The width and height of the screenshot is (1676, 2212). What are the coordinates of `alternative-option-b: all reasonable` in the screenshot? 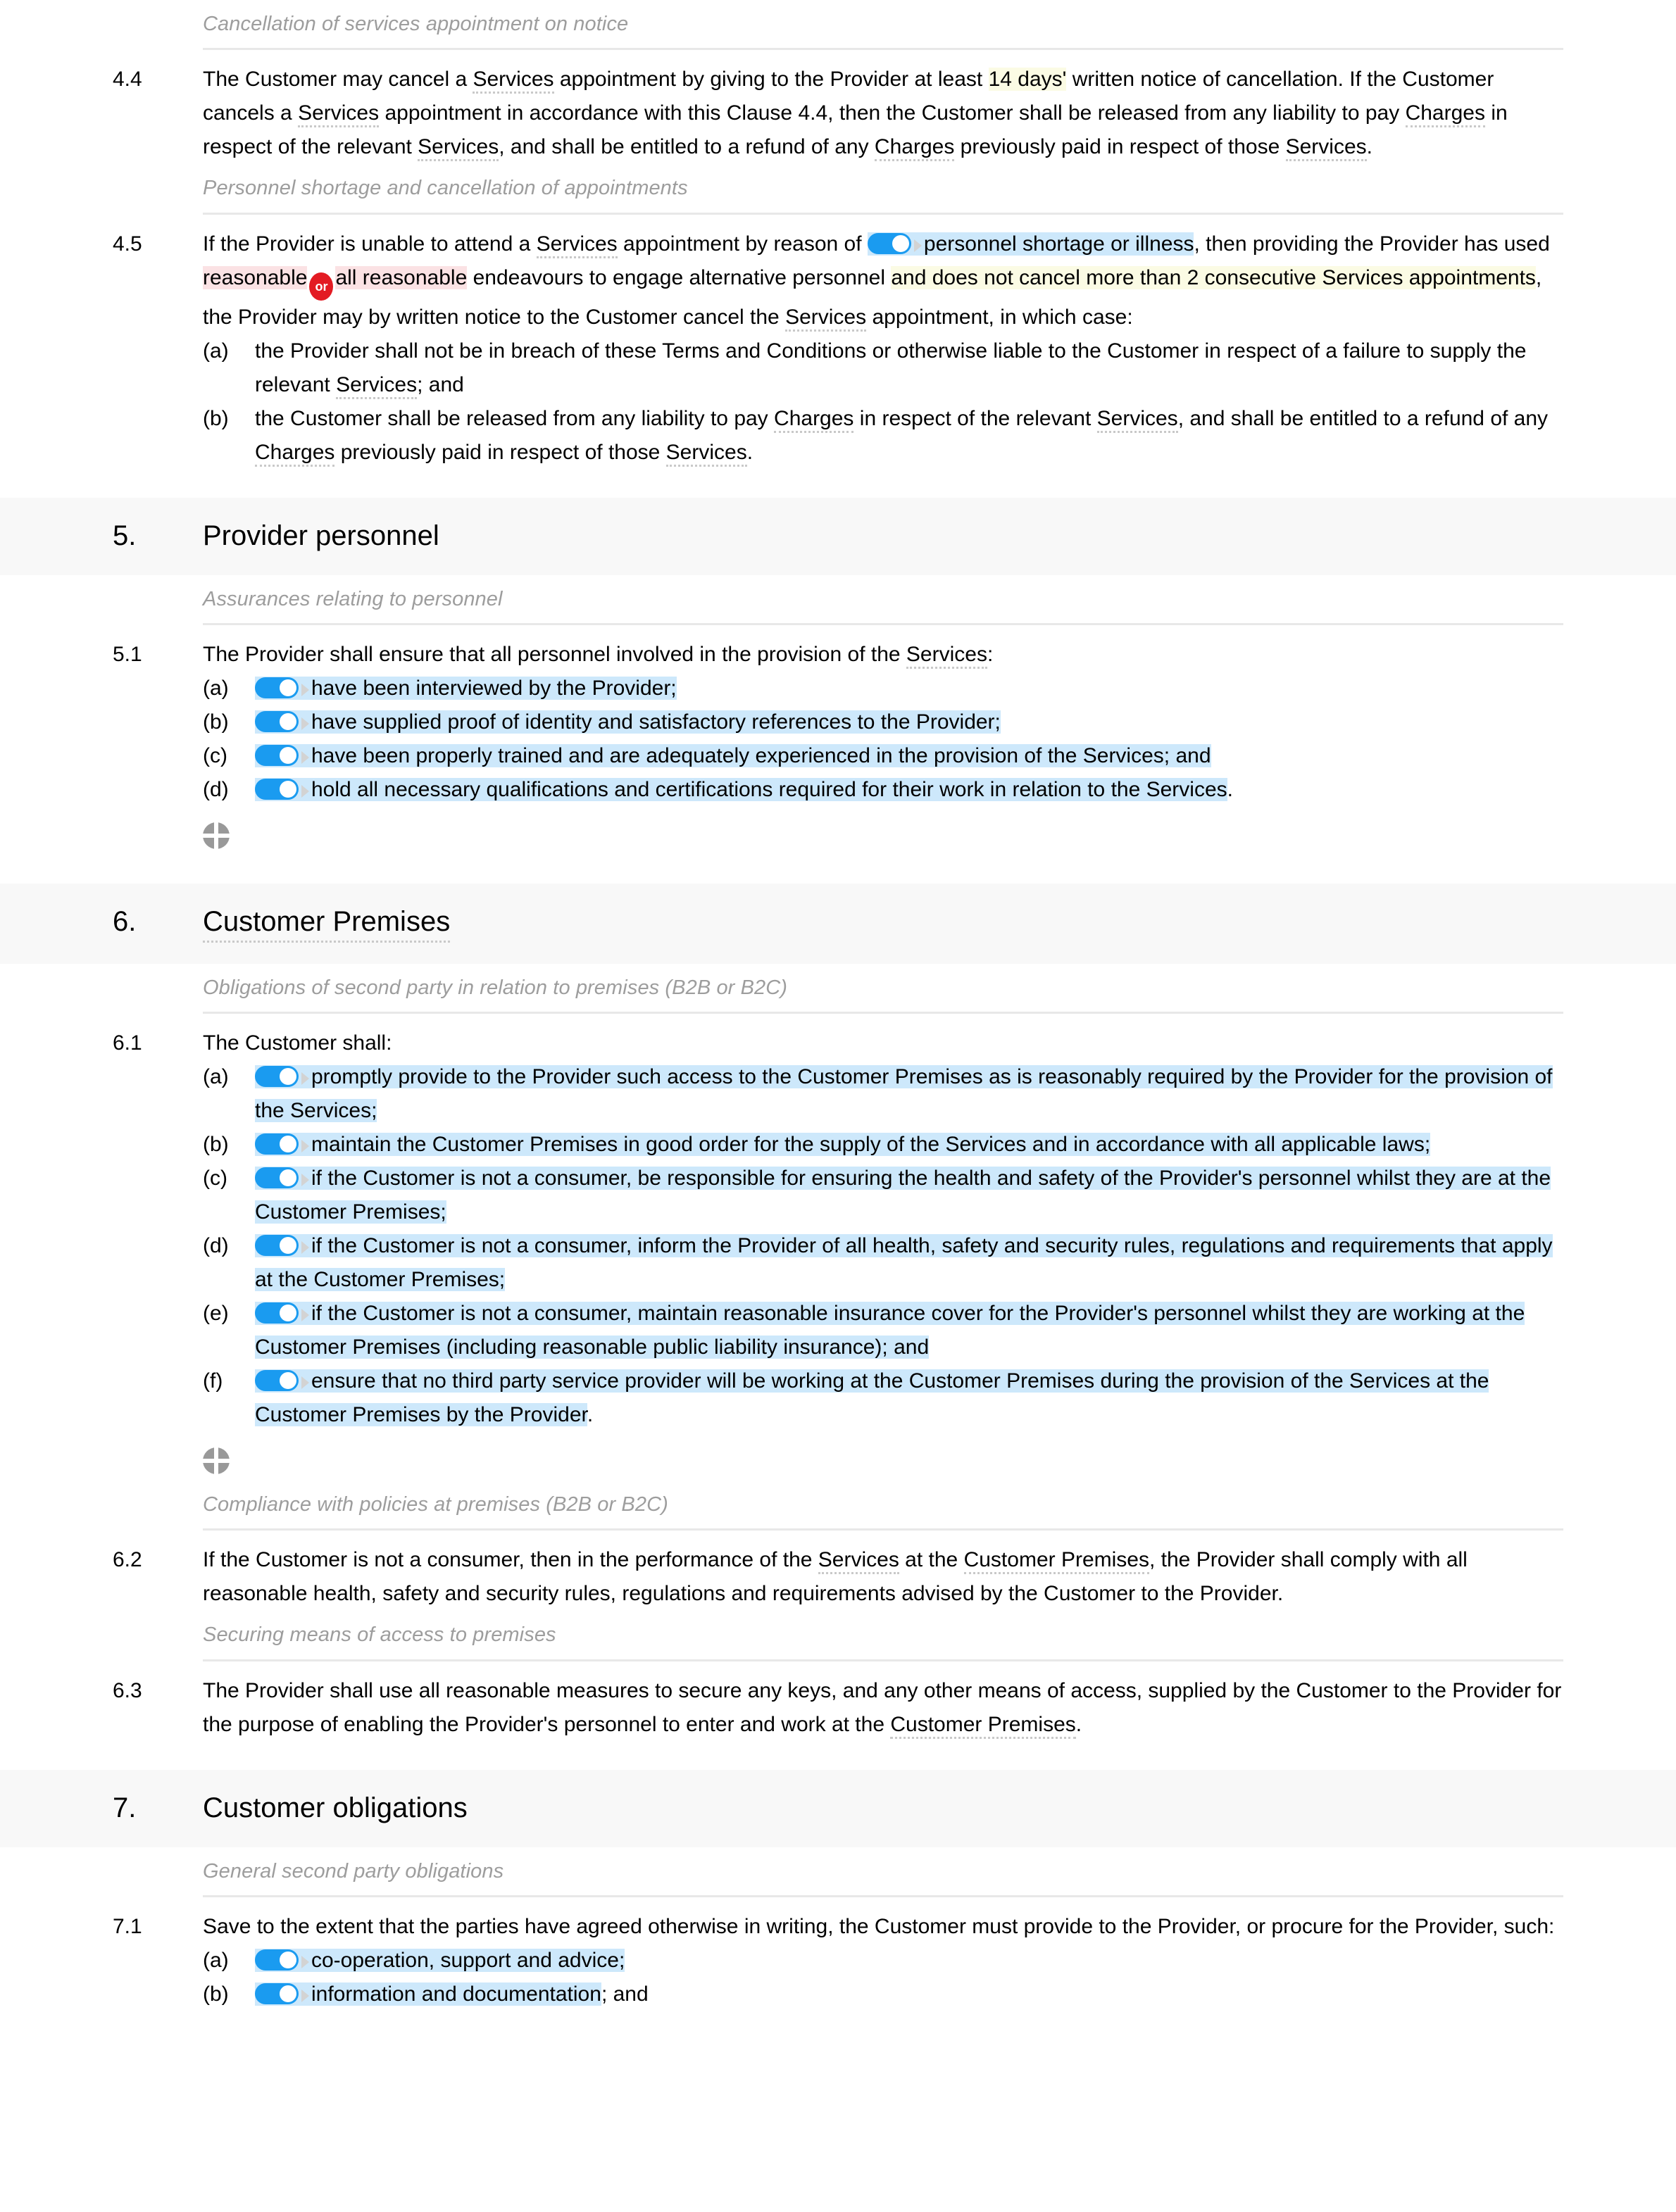 It's located at (401, 277).